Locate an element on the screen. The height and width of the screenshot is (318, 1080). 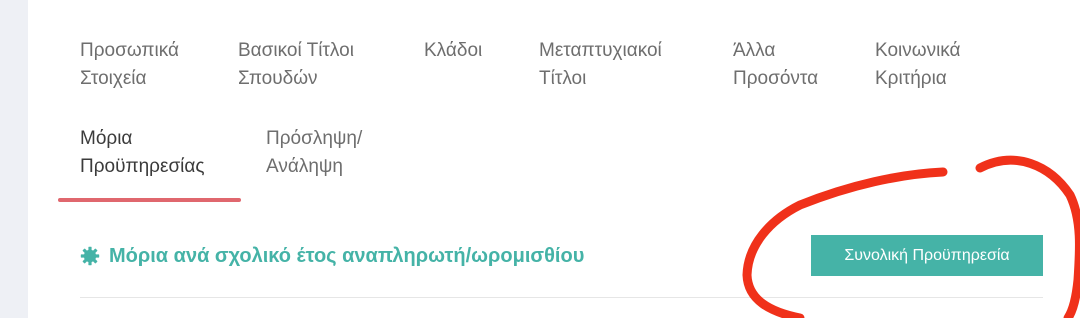
tab-service-points: Μόρια Προϋπηρεσίας is located at coordinates (142, 153).